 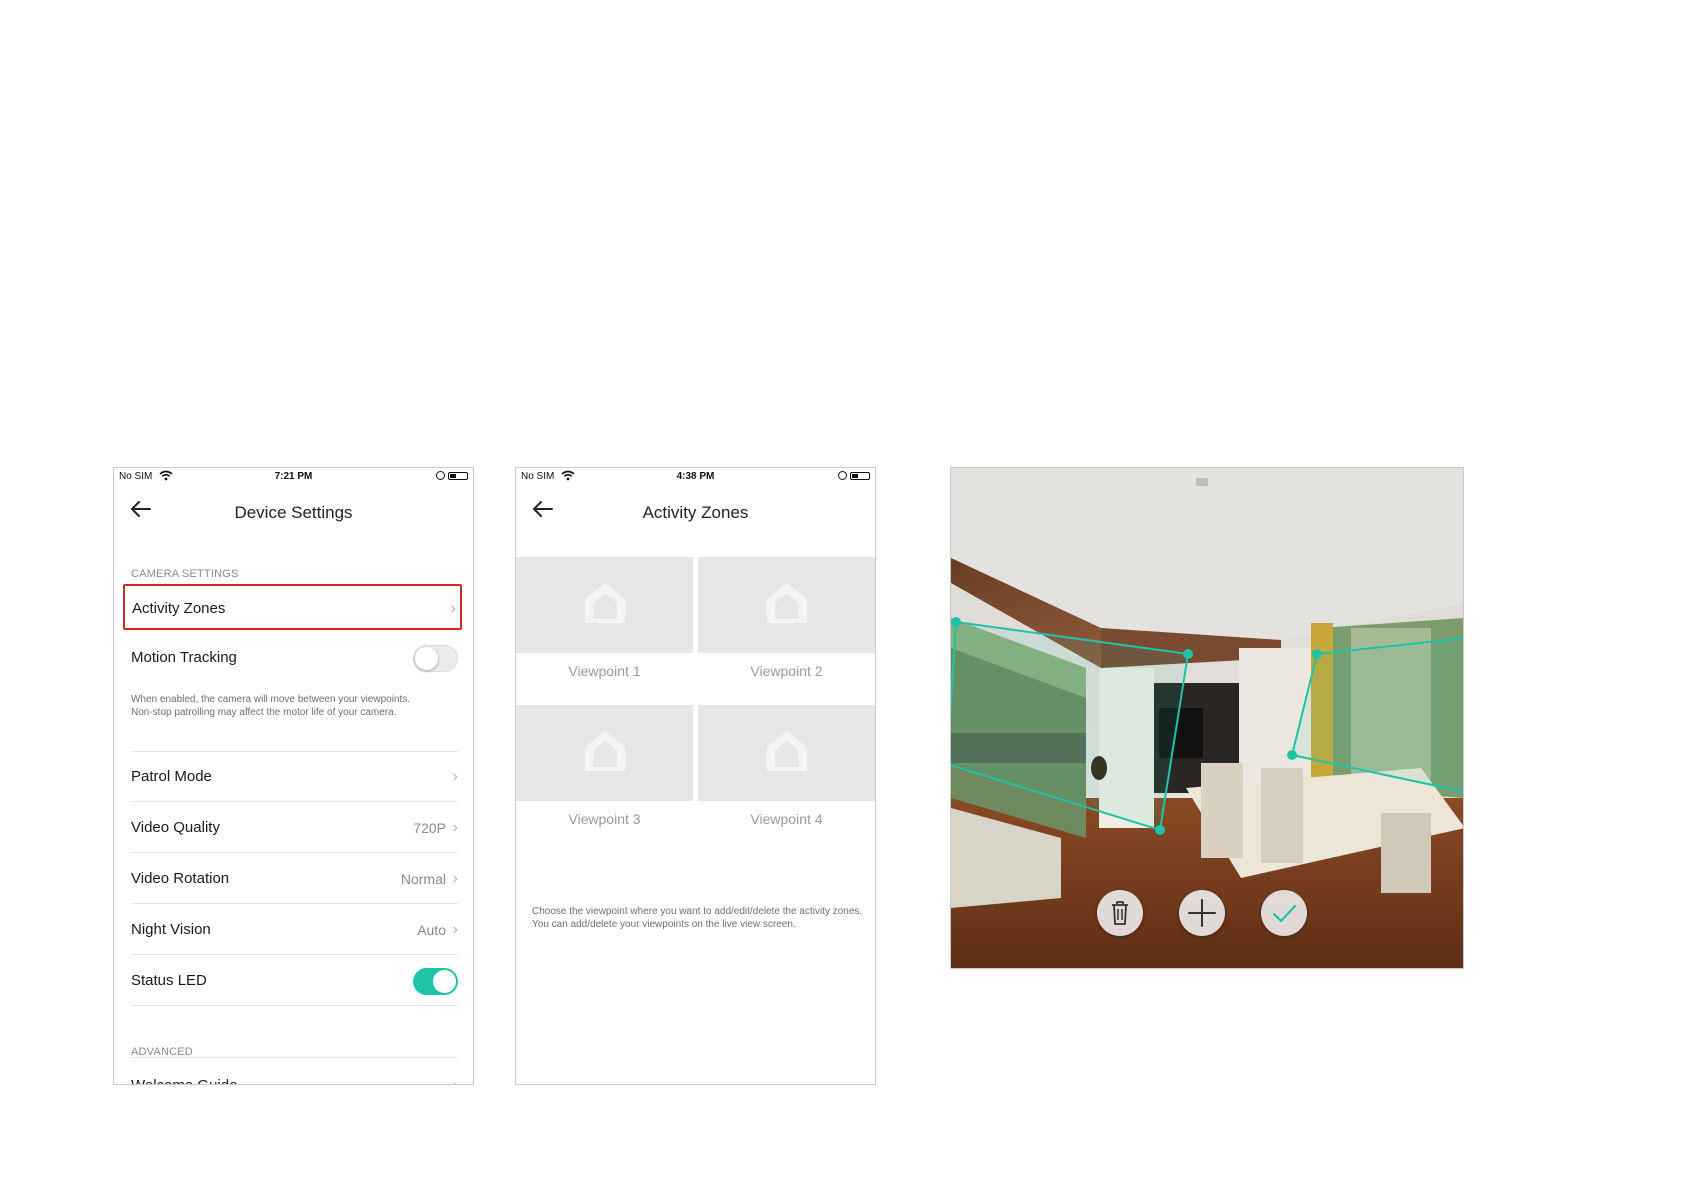 I want to click on status-led-label: Status LED, so click(x=169, y=980).